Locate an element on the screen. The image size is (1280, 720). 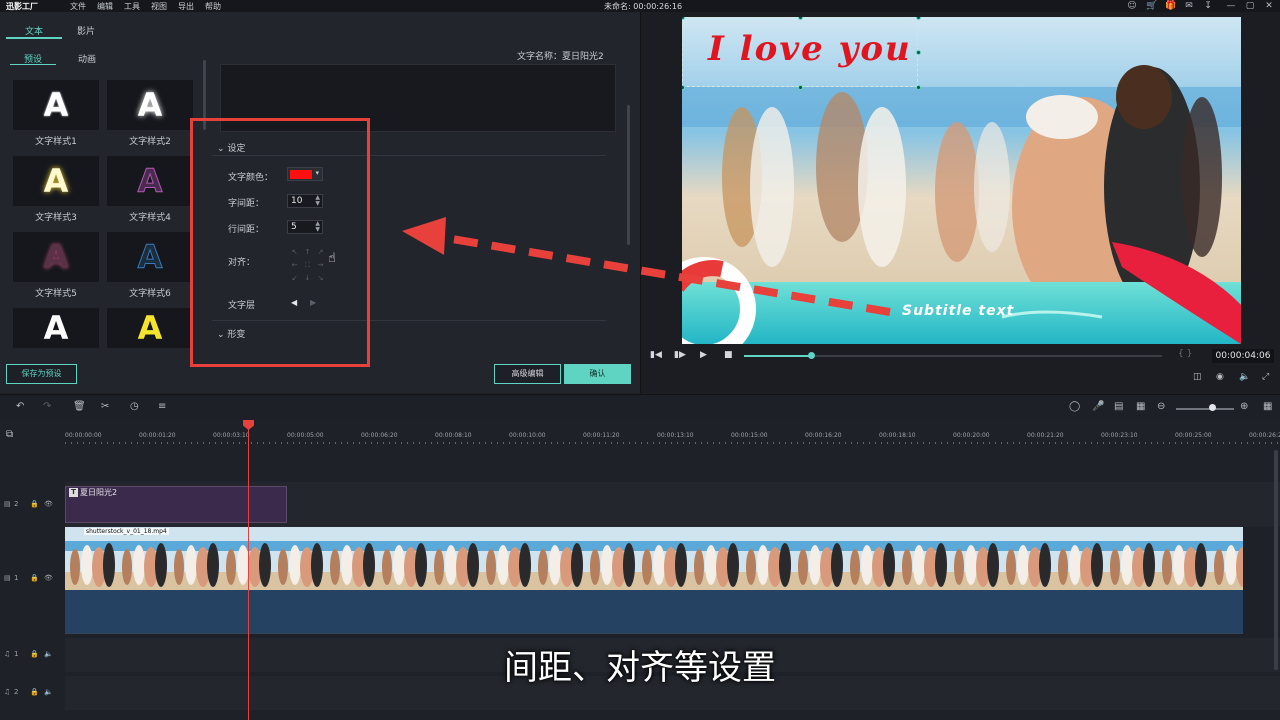
menu-tools: 工具 is located at coordinates (132, 6).